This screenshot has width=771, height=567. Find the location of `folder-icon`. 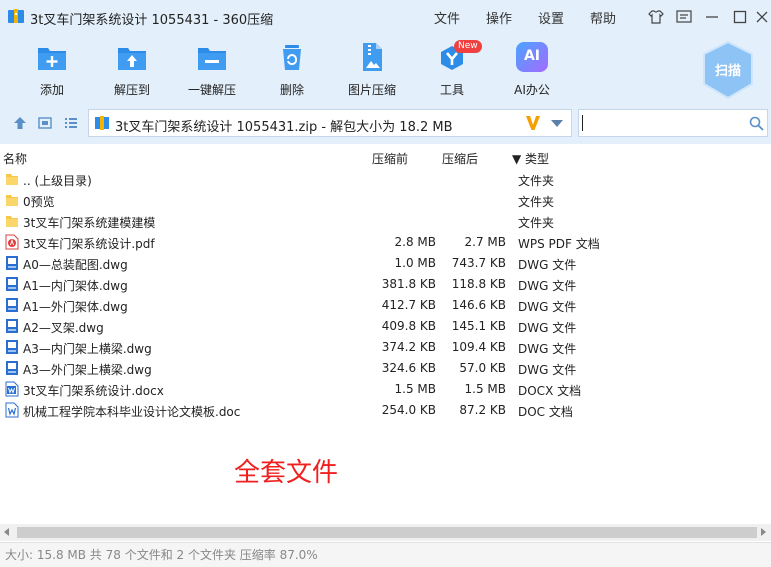

folder-icon is located at coordinates (12, 200).